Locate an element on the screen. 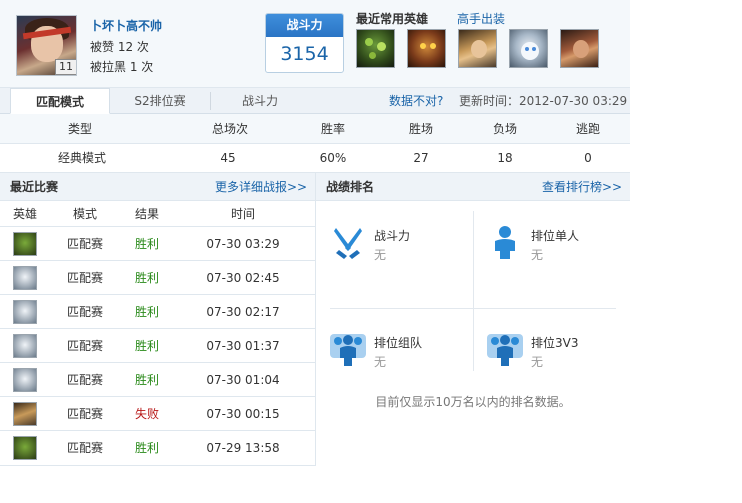 This screenshot has height=503, width=742. match-time: 07-30 03:29 is located at coordinates (243, 244).